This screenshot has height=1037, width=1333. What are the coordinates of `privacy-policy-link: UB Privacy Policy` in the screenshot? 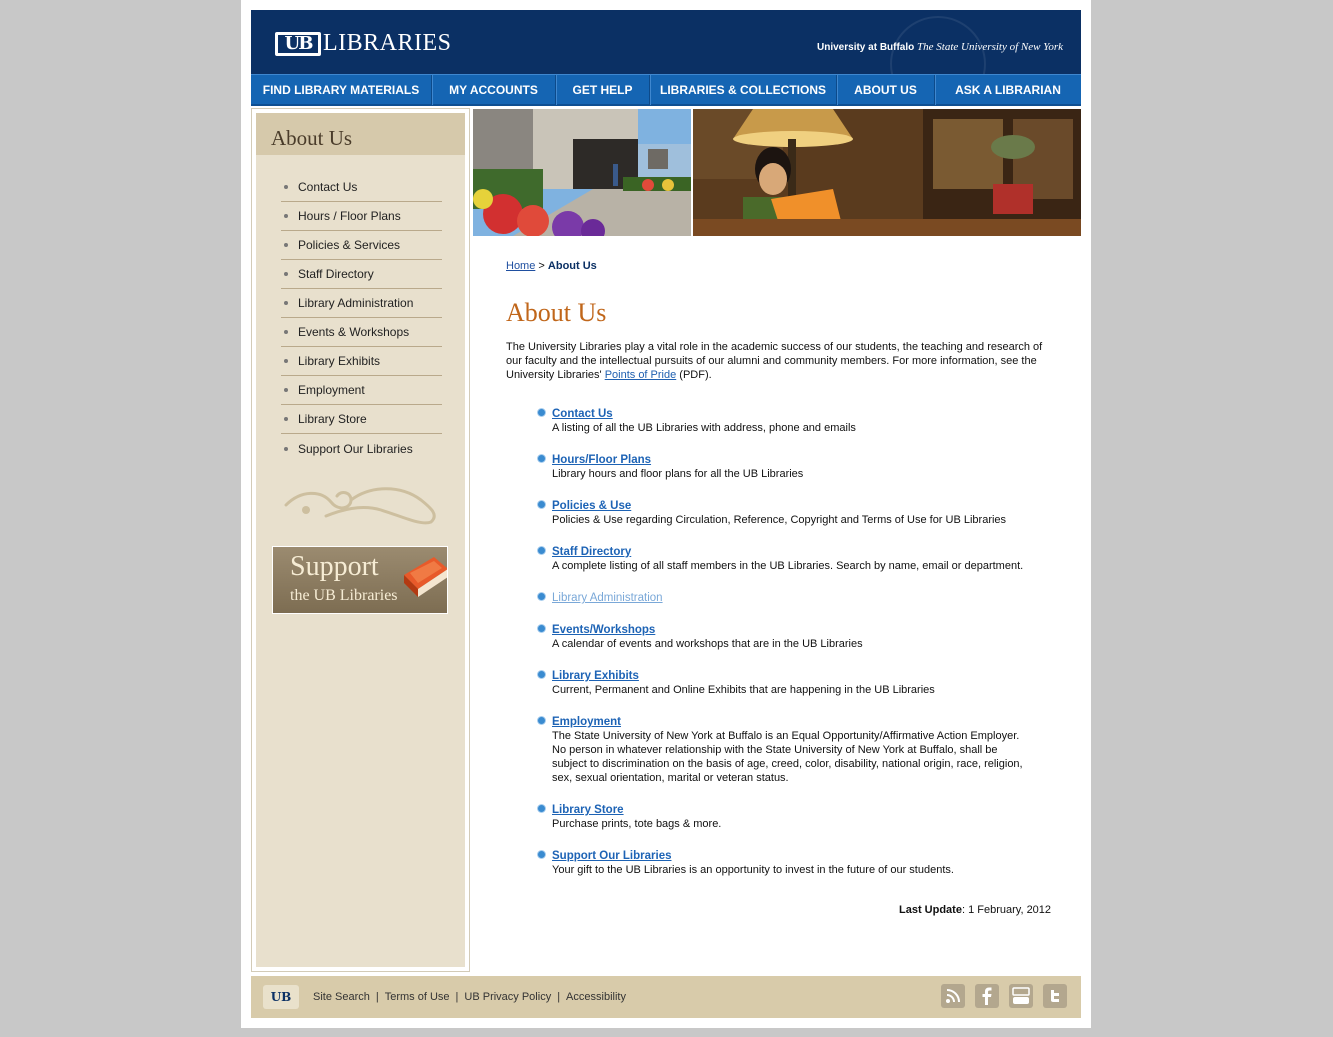 It's located at (507, 997).